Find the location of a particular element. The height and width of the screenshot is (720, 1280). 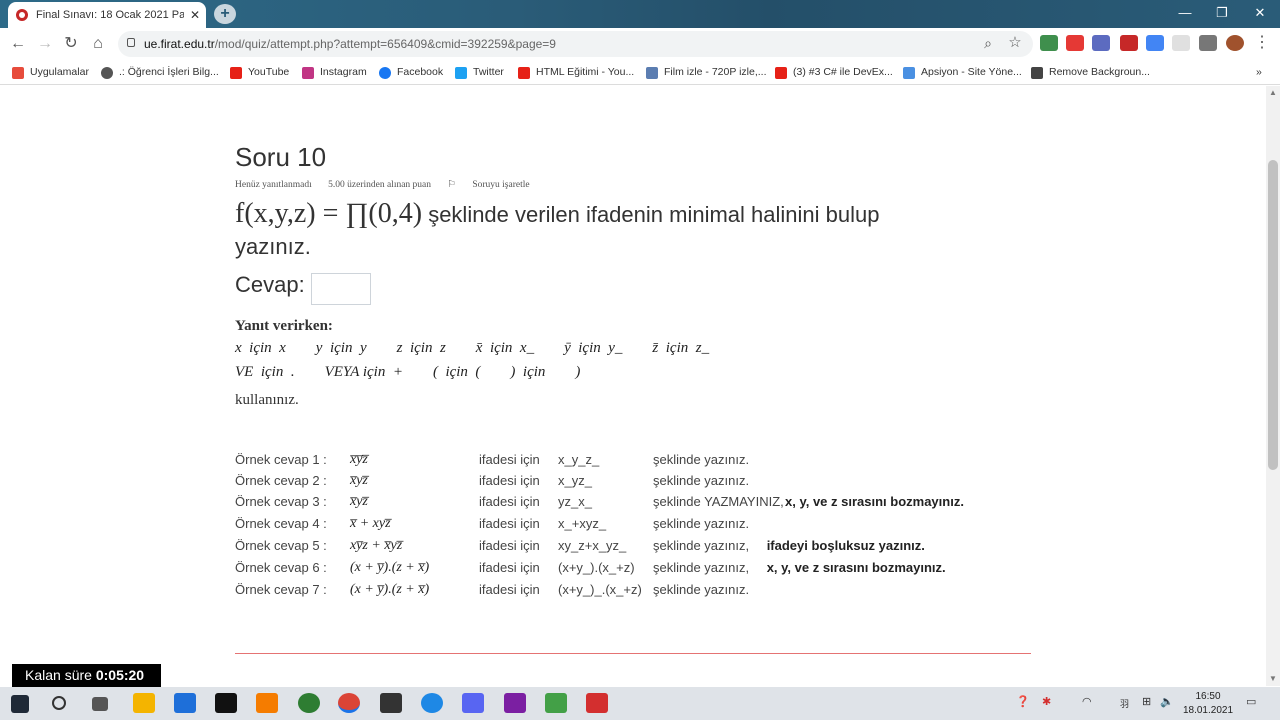

example-expression: x̅yz̅ is located at coordinates (359, 501).